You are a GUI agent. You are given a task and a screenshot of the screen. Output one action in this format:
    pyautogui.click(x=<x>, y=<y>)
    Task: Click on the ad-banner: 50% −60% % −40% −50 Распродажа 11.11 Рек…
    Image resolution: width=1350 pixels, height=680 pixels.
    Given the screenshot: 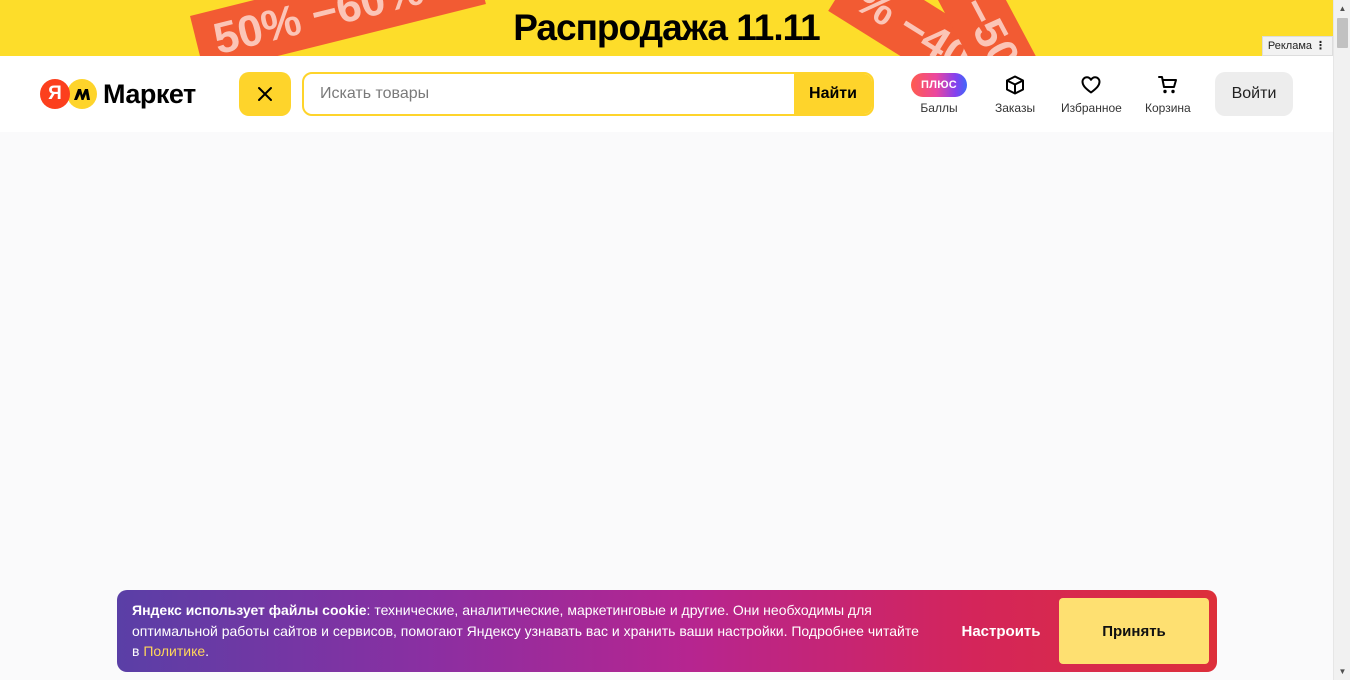 What is the action you would take?
    pyautogui.click(x=666, y=28)
    